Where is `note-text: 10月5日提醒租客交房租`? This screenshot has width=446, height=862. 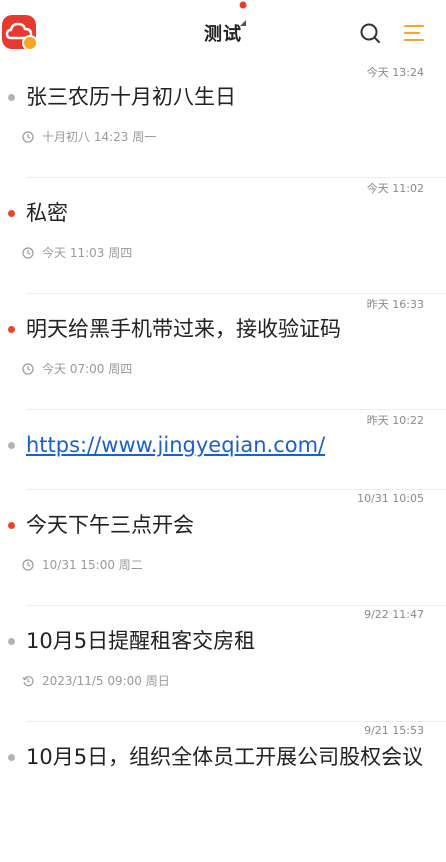 note-text: 10月5日提醒租客交房租 is located at coordinates (228, 641).